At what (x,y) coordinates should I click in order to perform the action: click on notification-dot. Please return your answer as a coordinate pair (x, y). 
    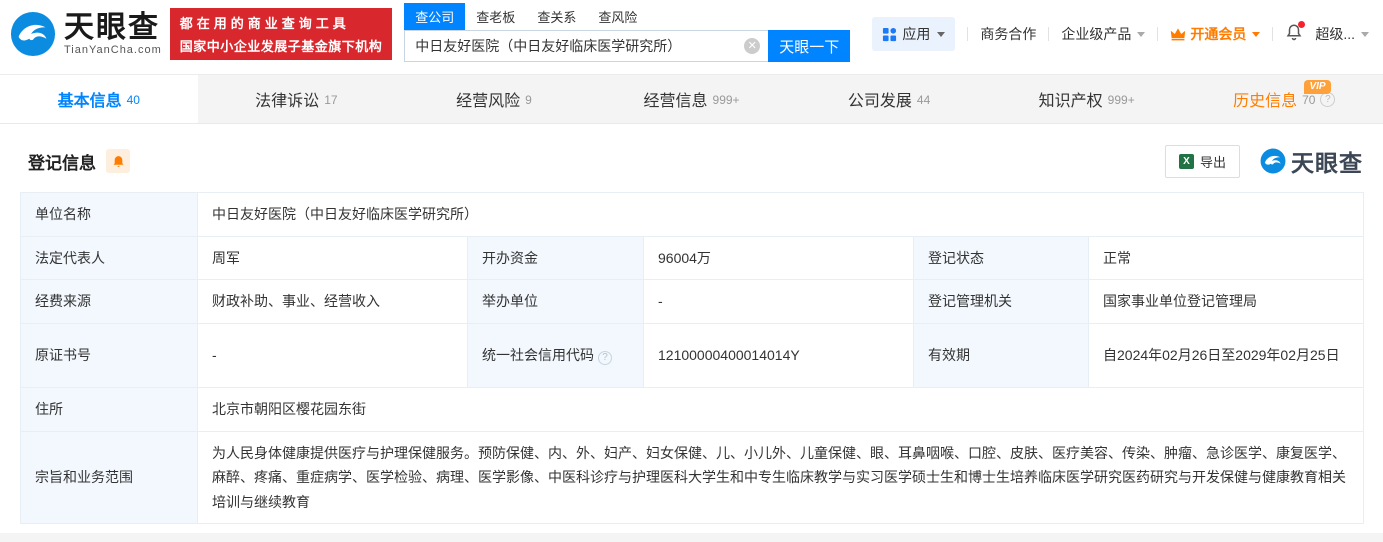
    Looking at the image, I should click on (1302, 24).